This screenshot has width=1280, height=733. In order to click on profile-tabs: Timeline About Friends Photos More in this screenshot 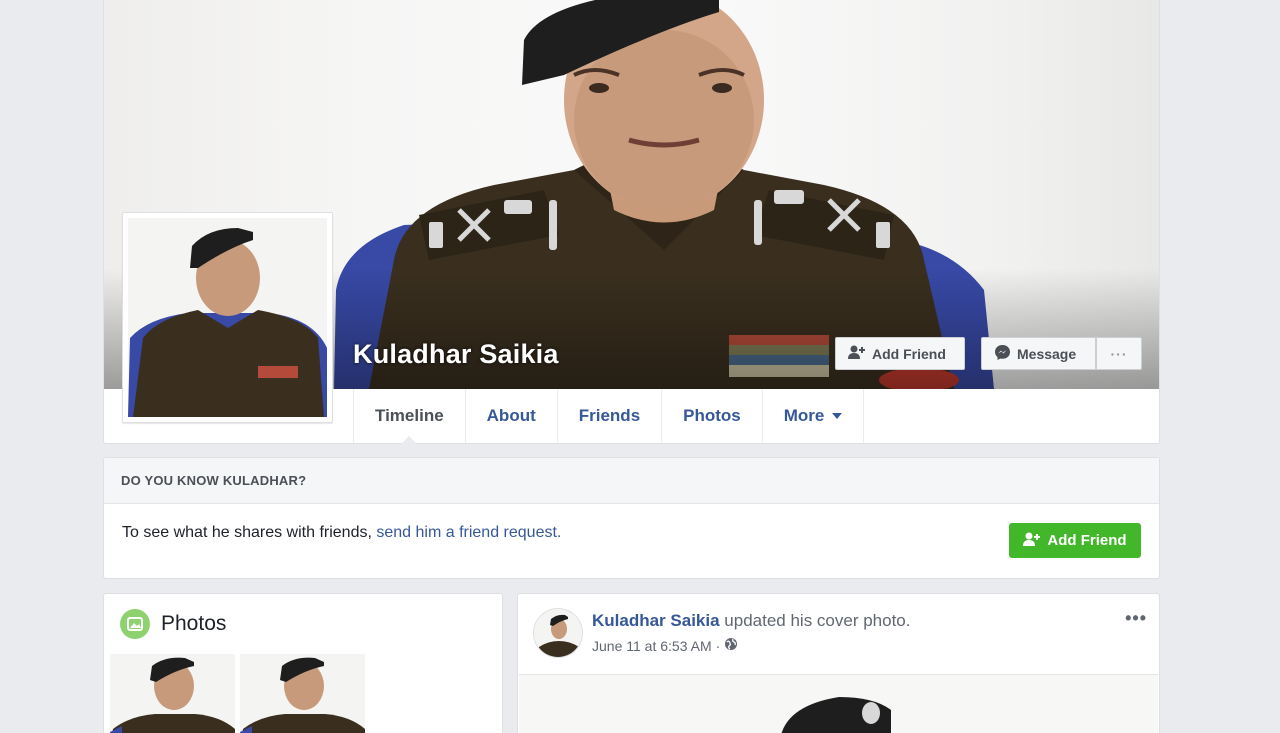, I will do `click(609, 416)`.